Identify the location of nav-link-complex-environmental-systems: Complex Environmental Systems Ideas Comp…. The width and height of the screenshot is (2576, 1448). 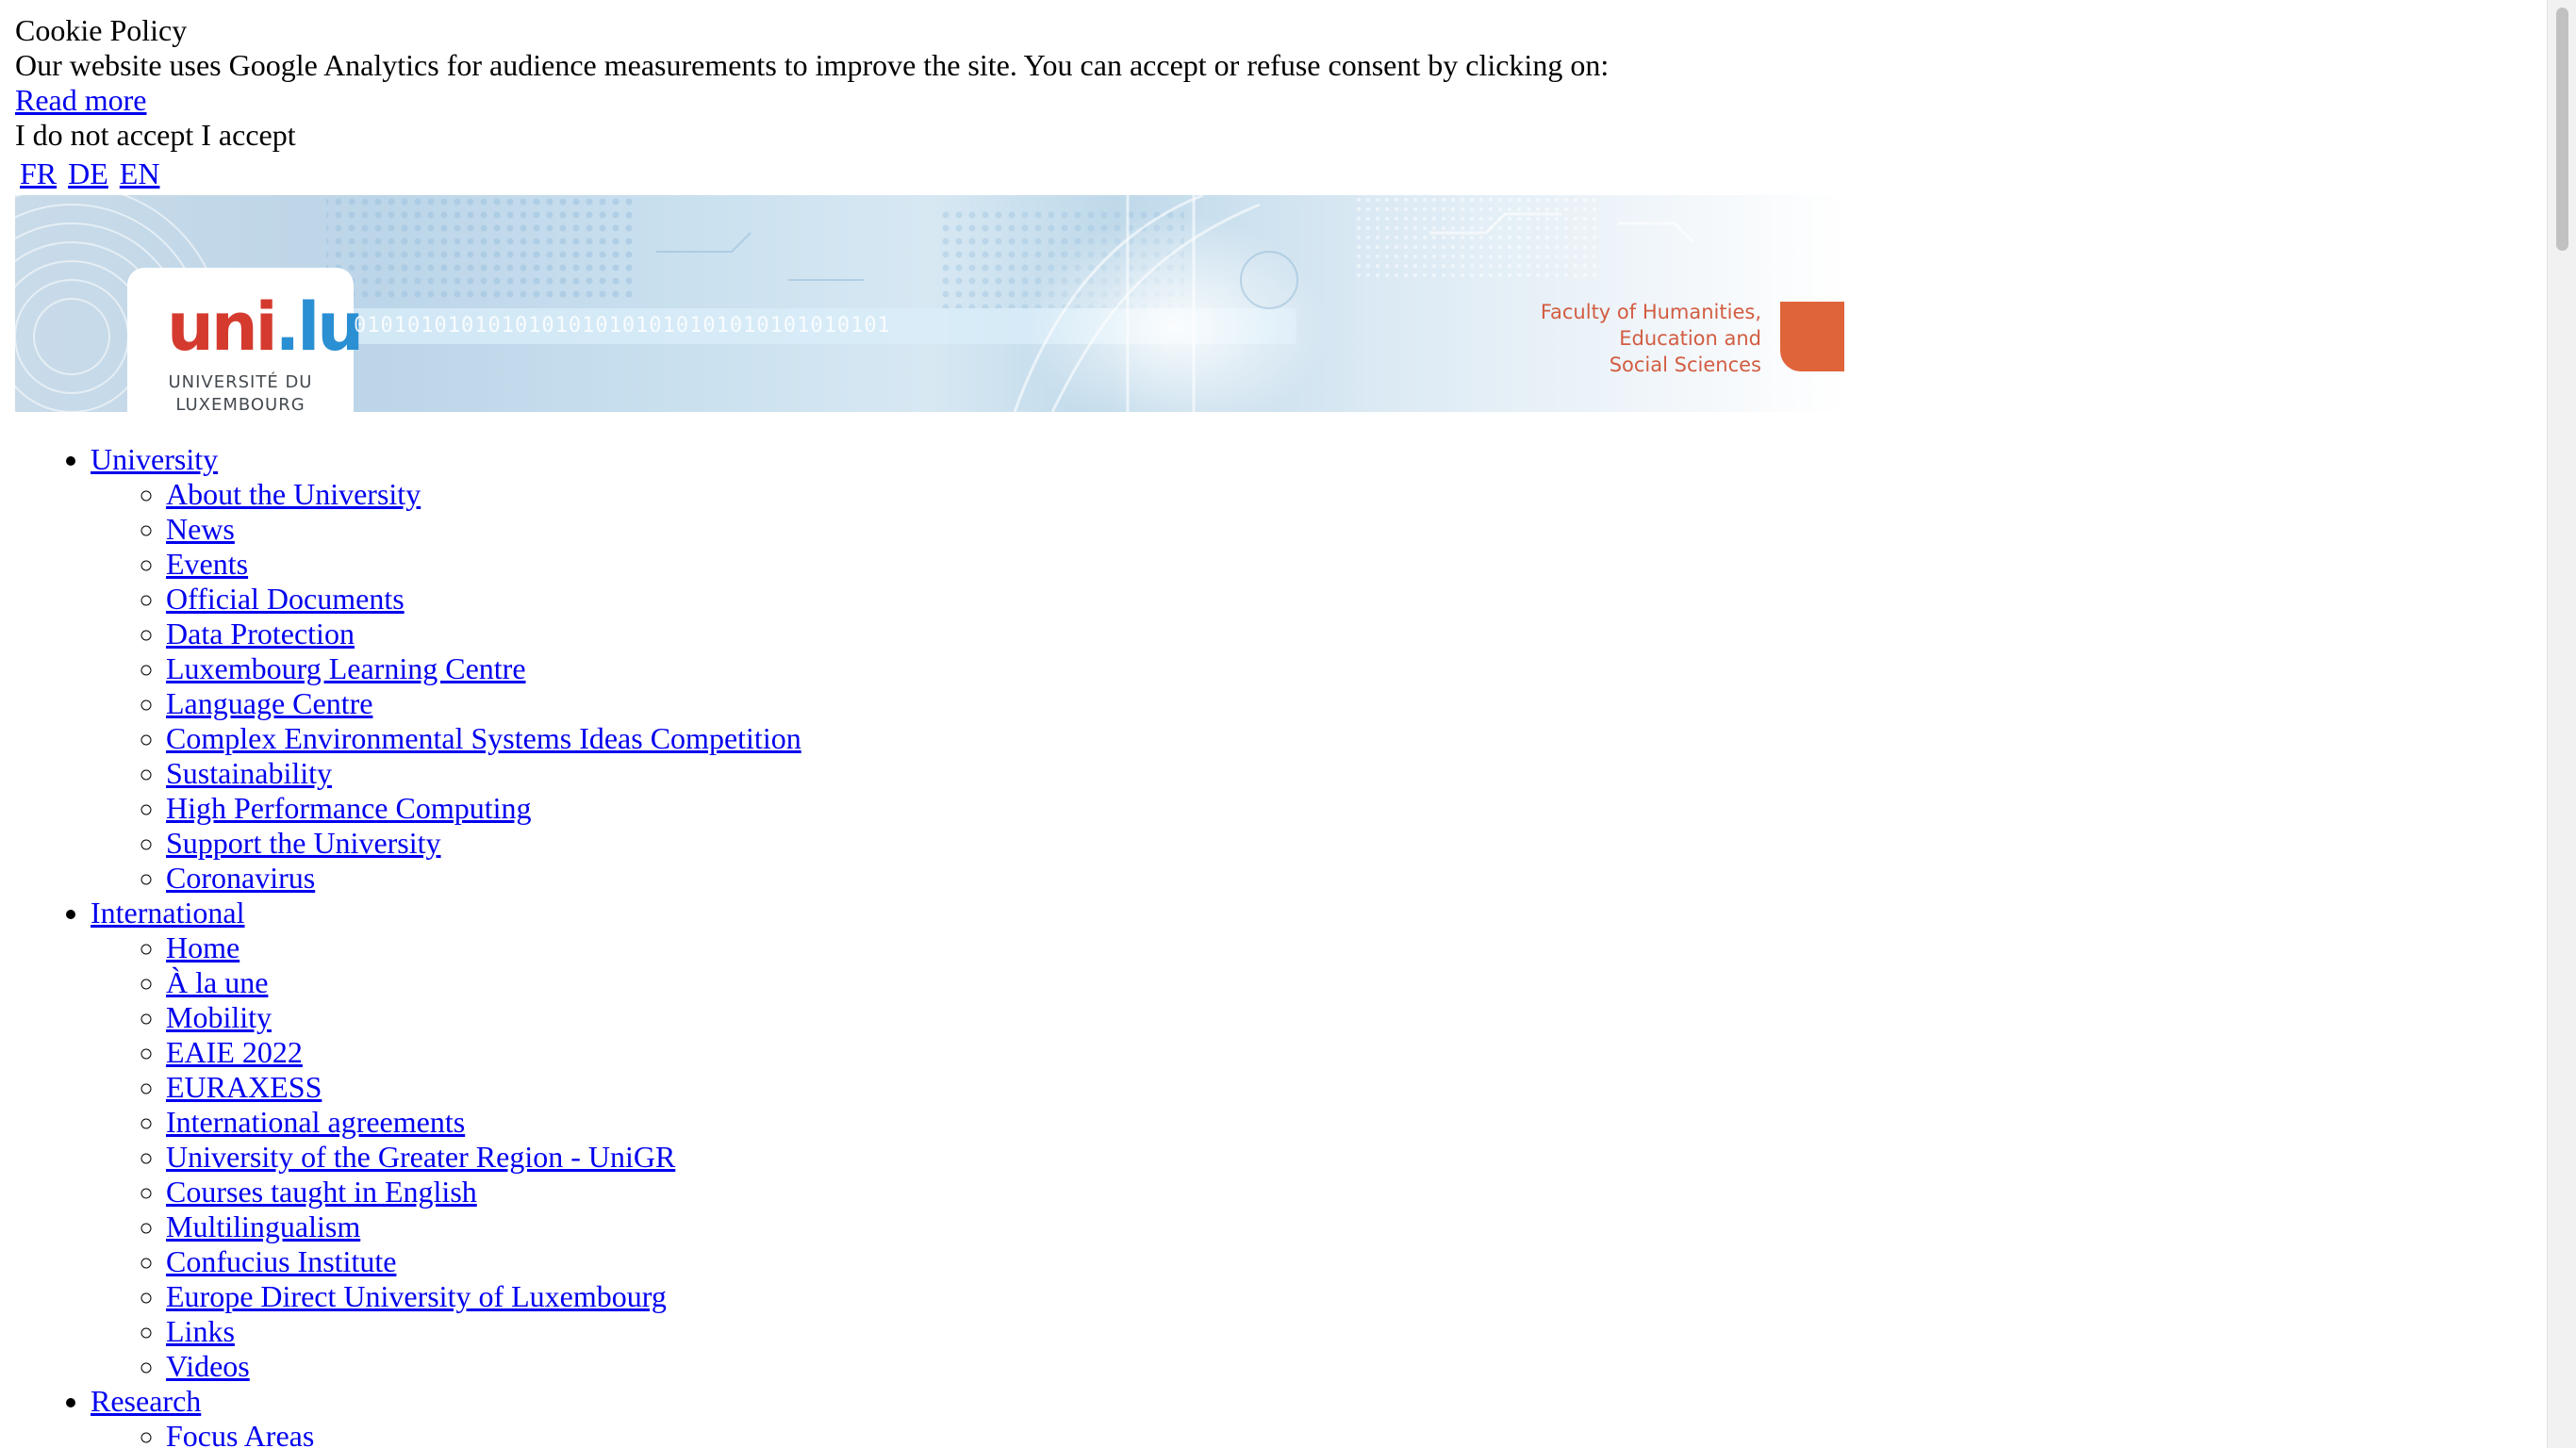
(483, 738).